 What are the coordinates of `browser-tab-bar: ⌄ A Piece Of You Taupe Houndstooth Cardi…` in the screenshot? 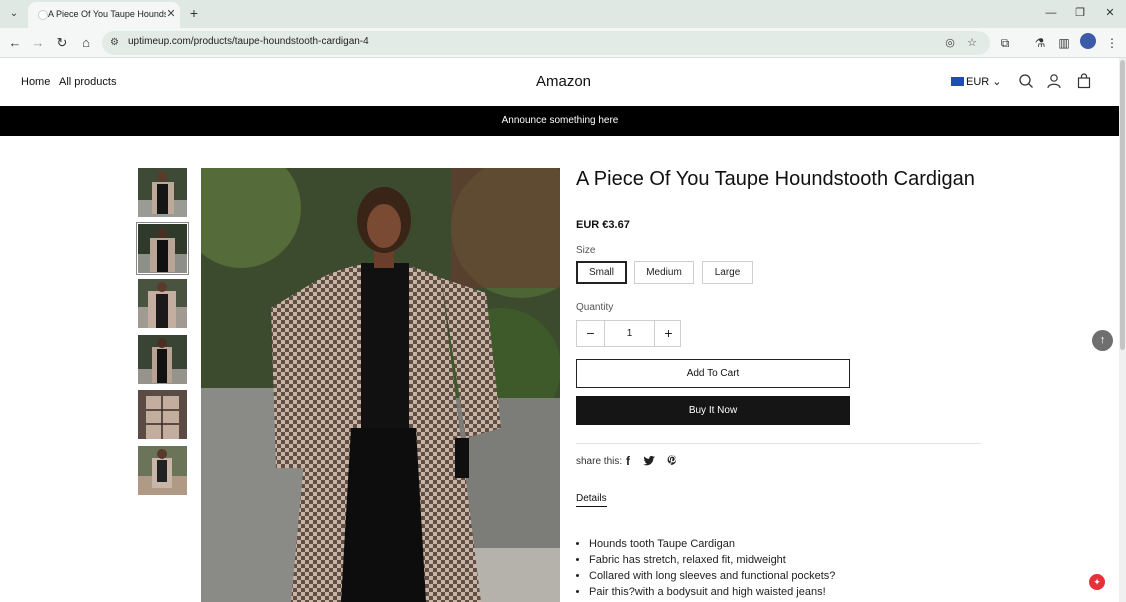 It's located at (563, 14).